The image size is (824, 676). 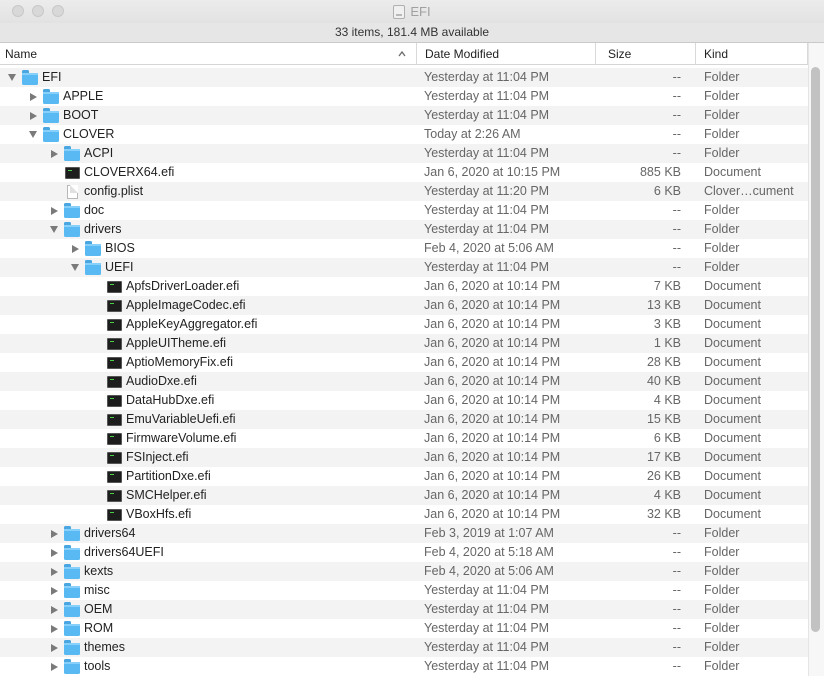 I want to click on file-row: drivers64 Feb 3, 2019 at 1:07 AM -- Folder, so click(x=404, y=533).